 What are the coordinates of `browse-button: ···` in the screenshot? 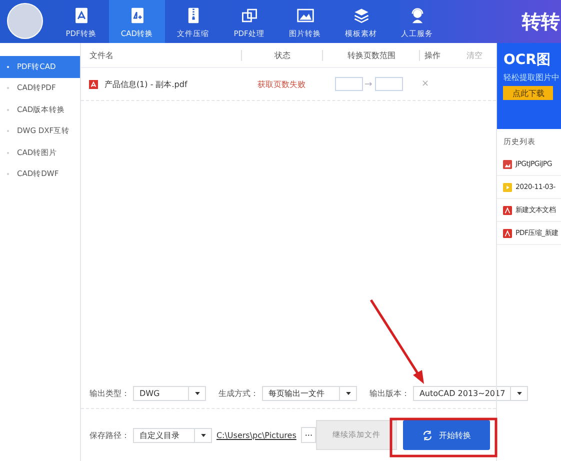 It's located at (308, 435).